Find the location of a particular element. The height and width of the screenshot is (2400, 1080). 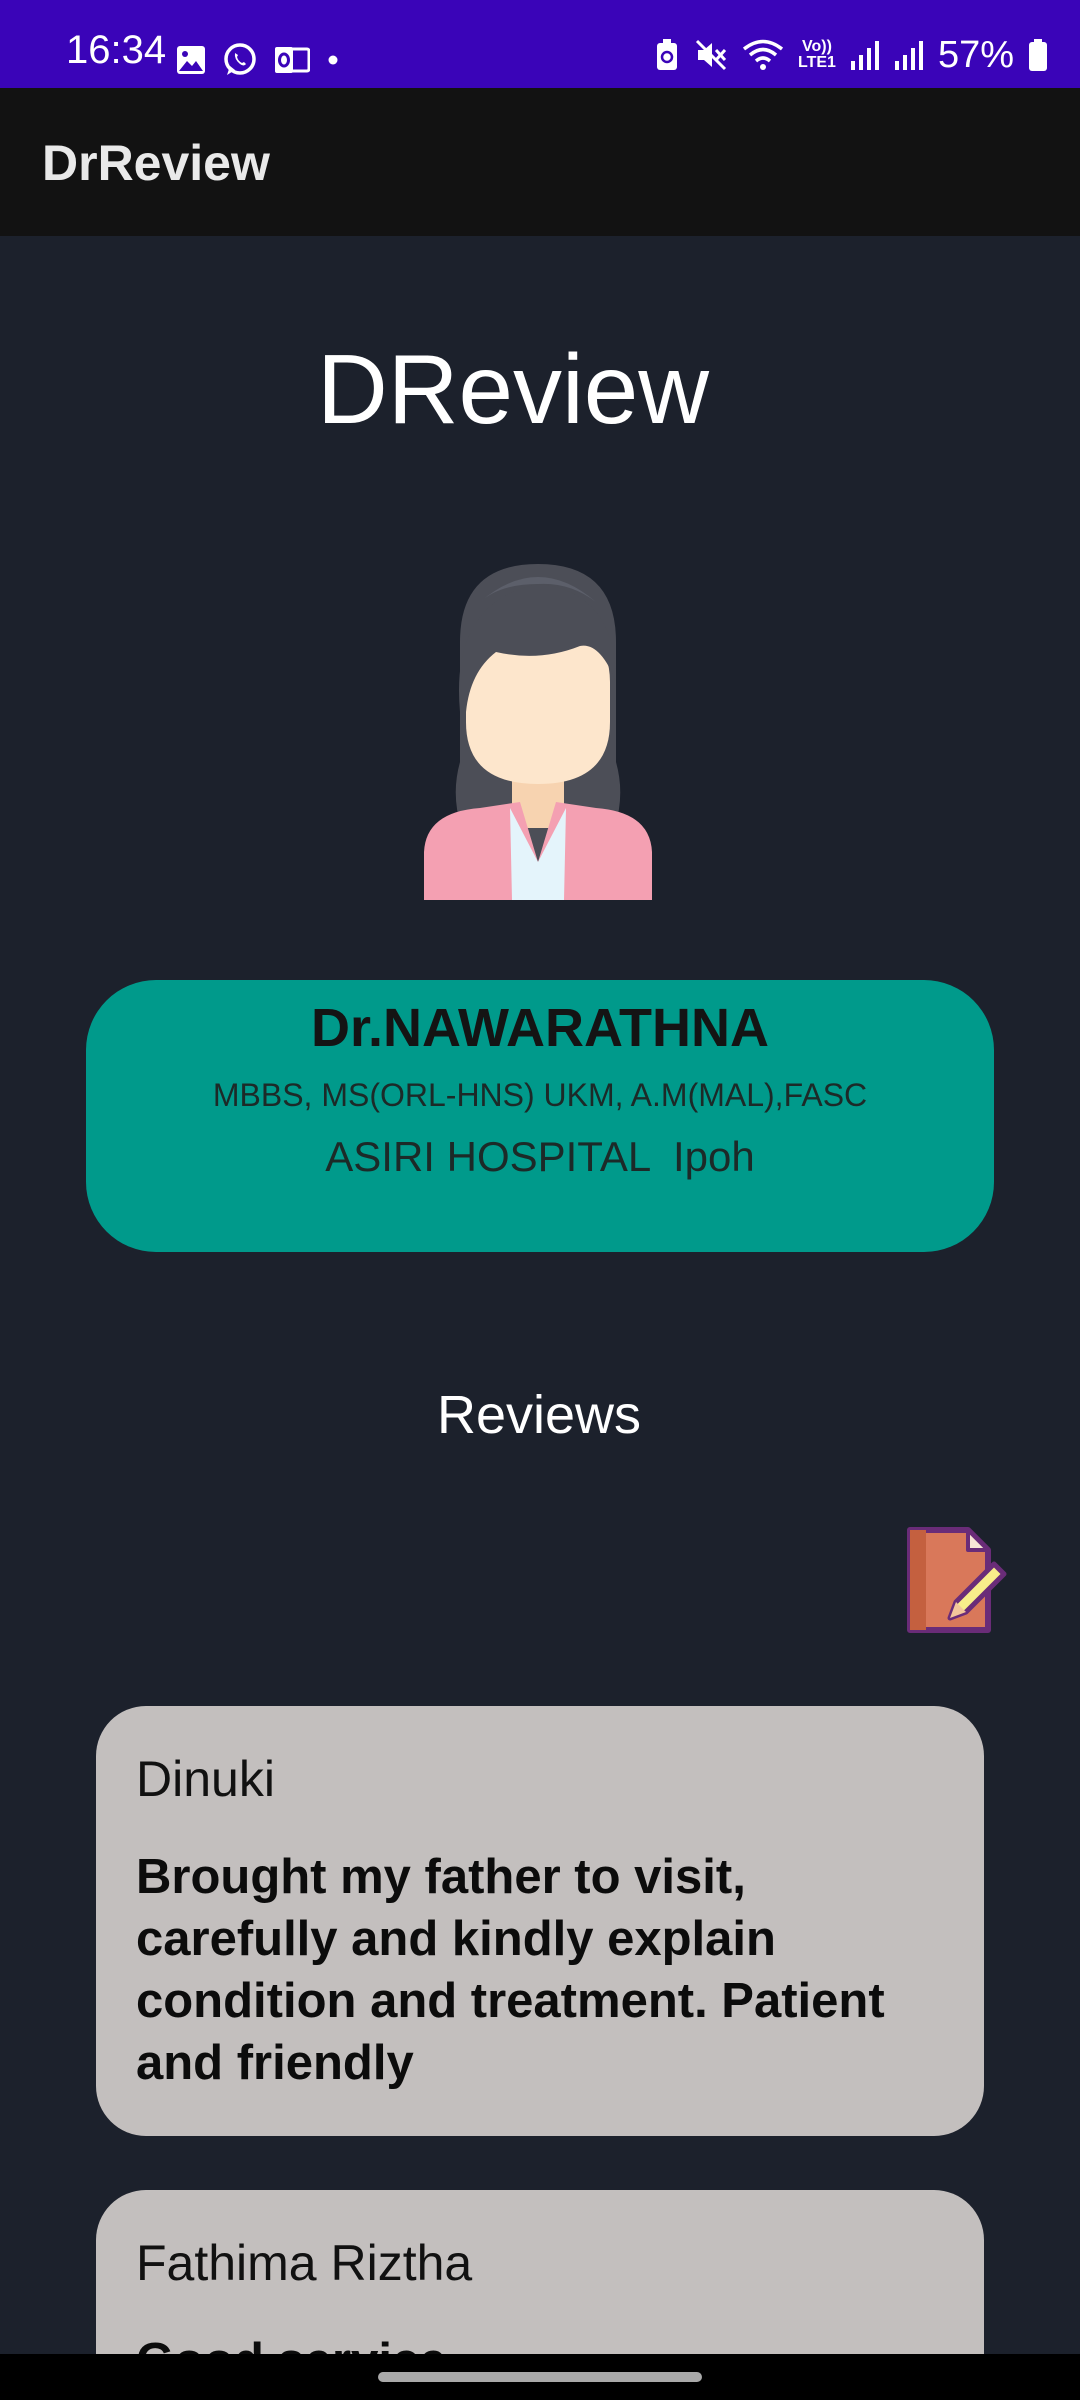

female-doctor-avatar-icon is located at coordinates (538, 731).